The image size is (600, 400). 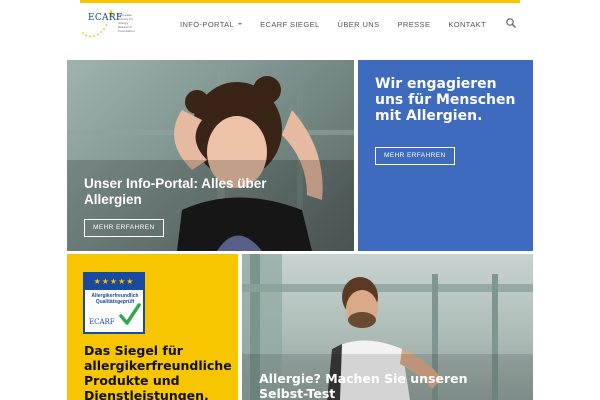 What do you see at coordinates (359, 24) in the screenshot?
I see `nav-item-ueber-uns: ÜBER UNS` at bounding box center [359, 24].